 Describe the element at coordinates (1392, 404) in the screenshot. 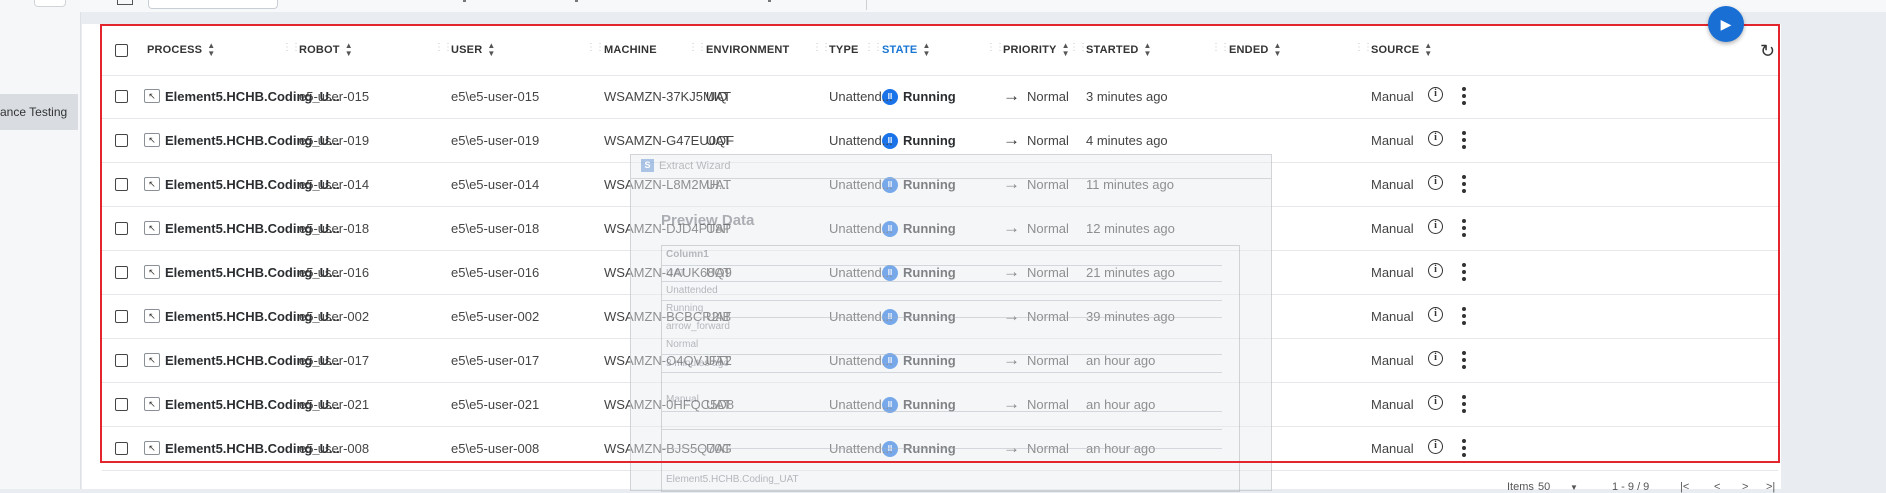

I see `source-cell: Manual` at that location.